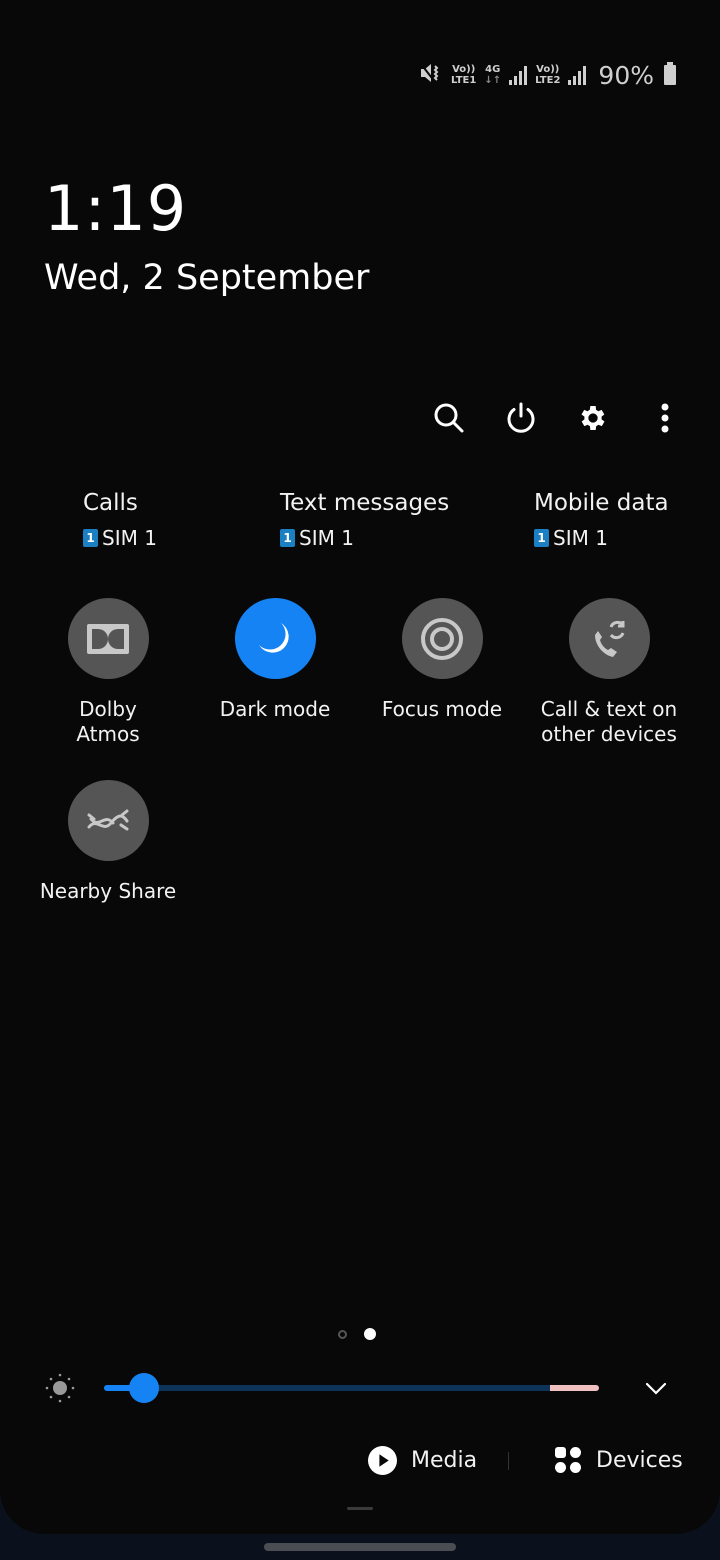 The width and height of the screenshot is (720, 1560). I want to click on signal-sim1-icon, so click(518, 75).